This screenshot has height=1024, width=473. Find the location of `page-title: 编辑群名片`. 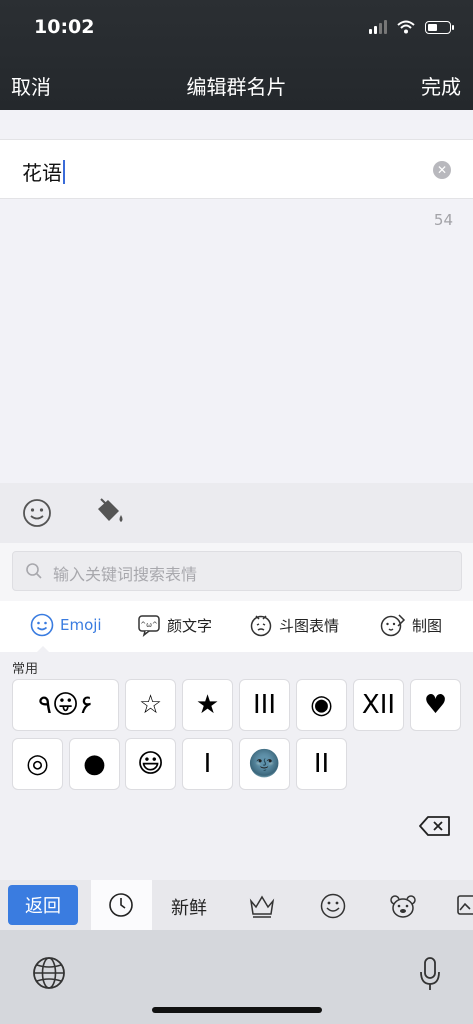

page-title: 编辑群名片 is located at coordinates (236, 87).